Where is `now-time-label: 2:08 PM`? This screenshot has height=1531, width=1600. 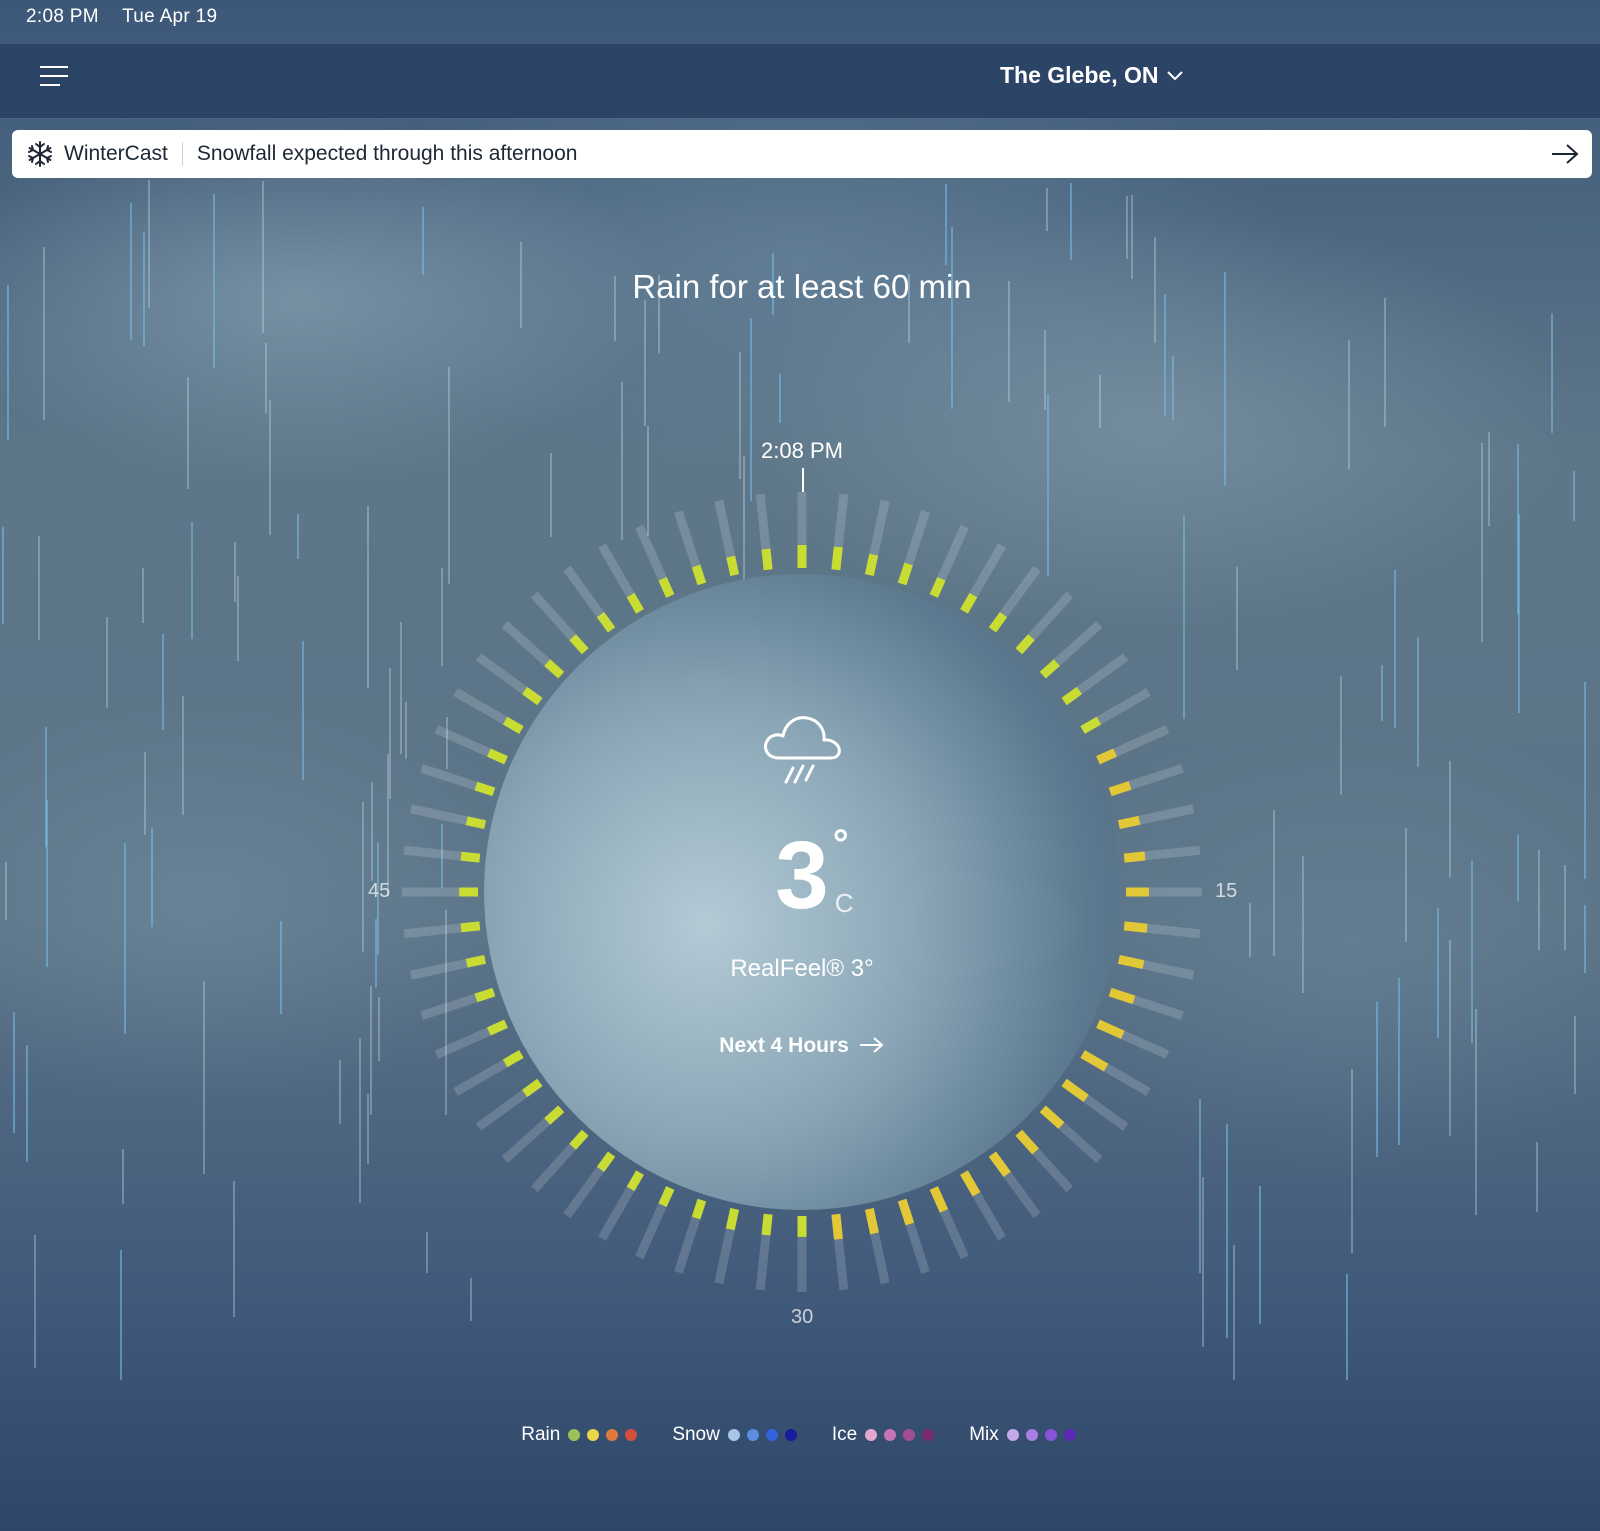 now-time-label: 2:08 PM is located at coordinates (802, 450).